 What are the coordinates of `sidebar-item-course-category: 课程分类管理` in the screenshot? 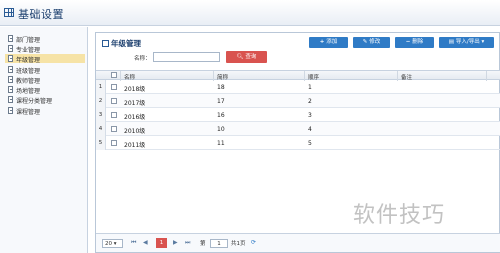 It's located at (45, 100).